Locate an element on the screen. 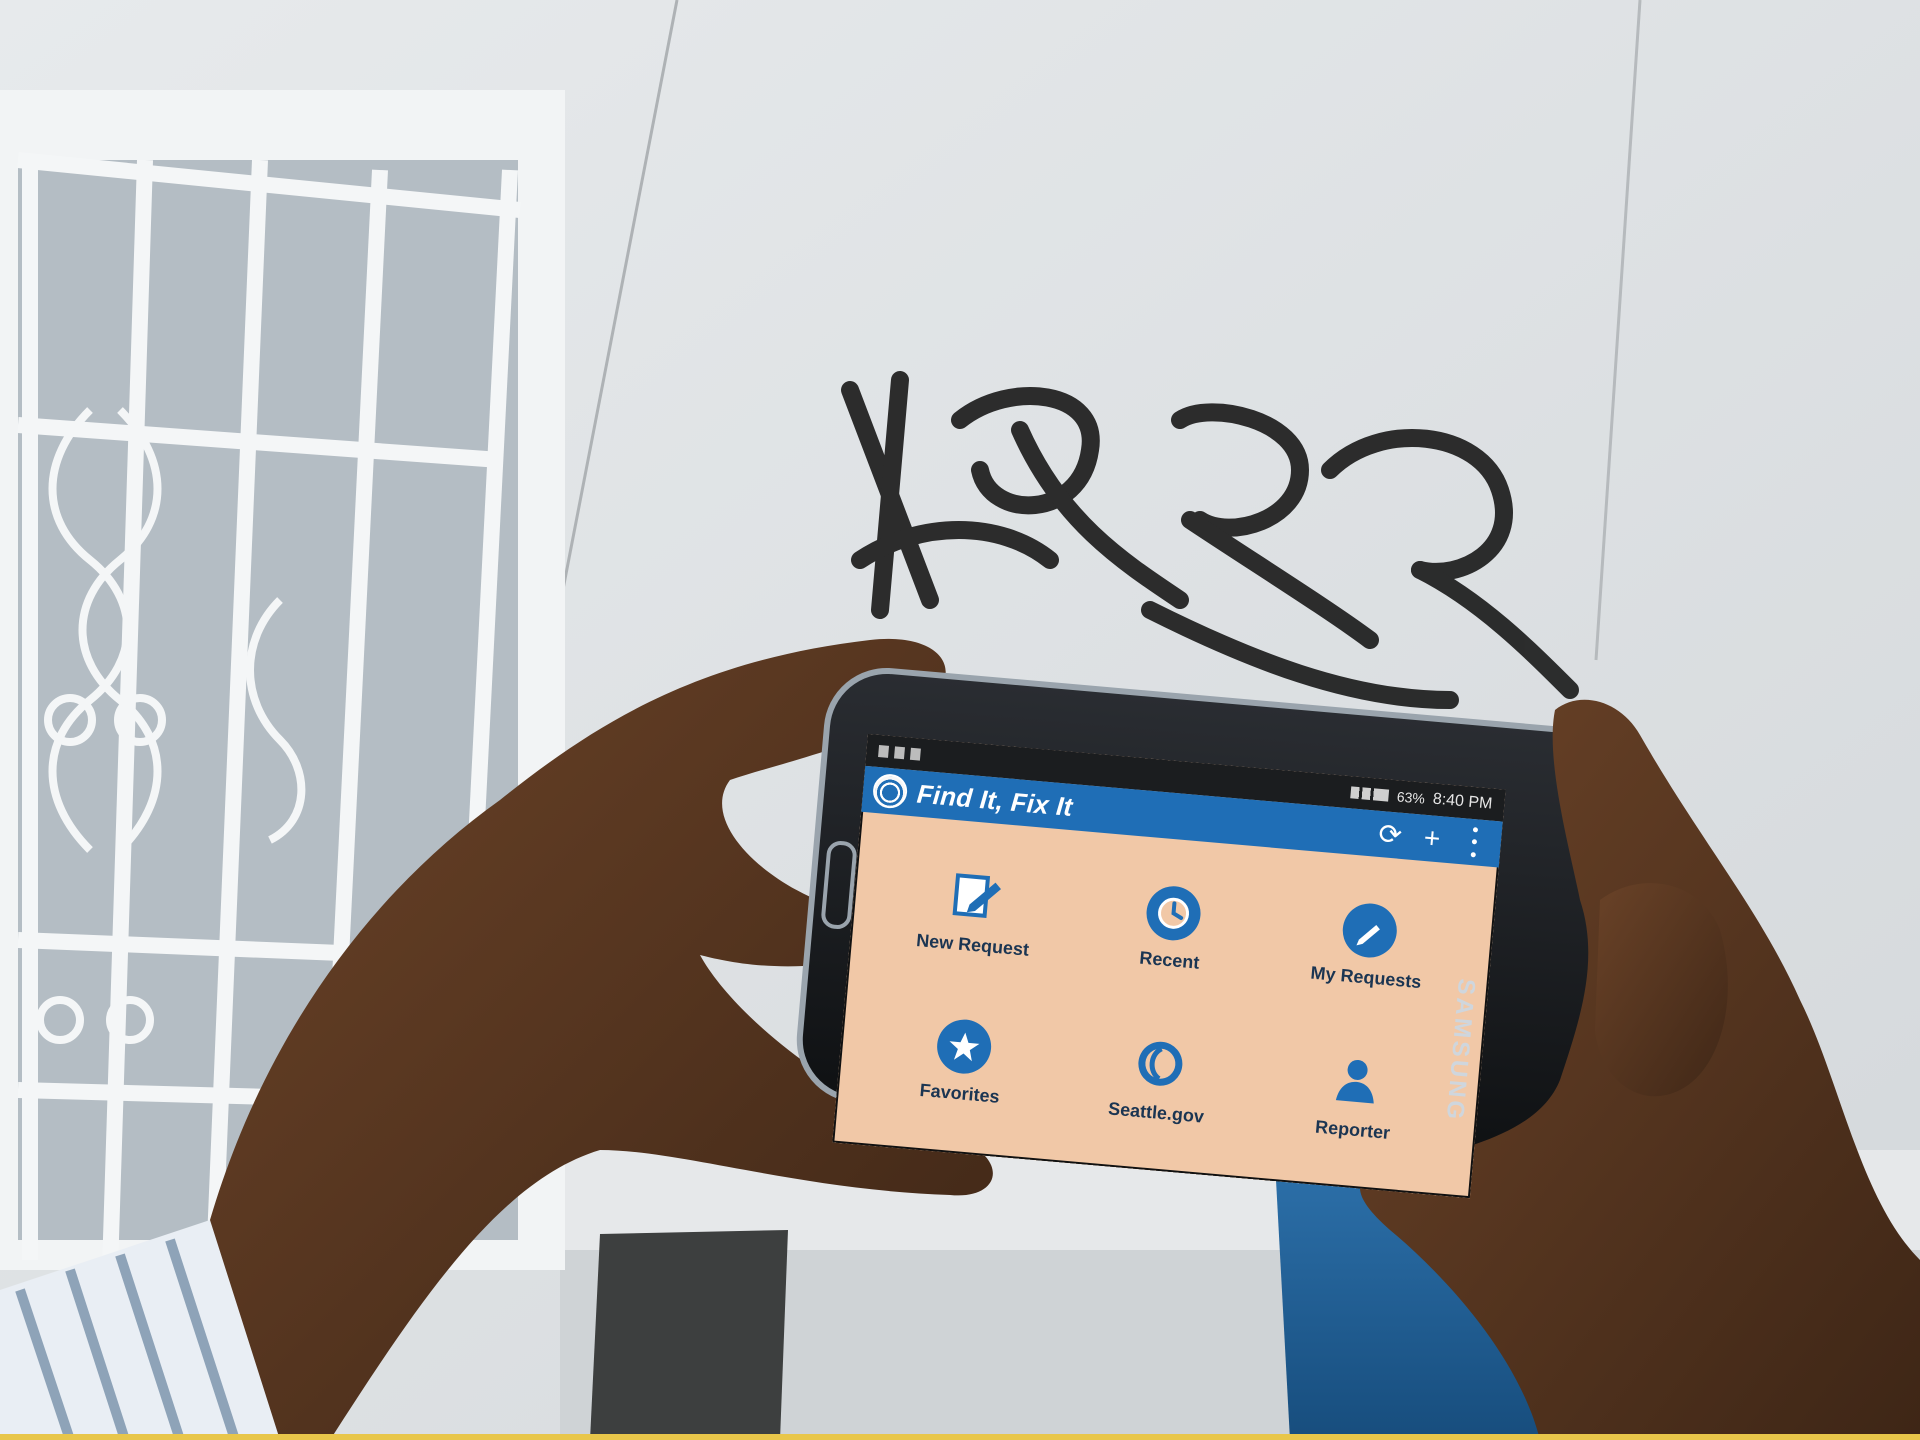  status-time: 8:40 PM is located at coordinates (1463, 801).